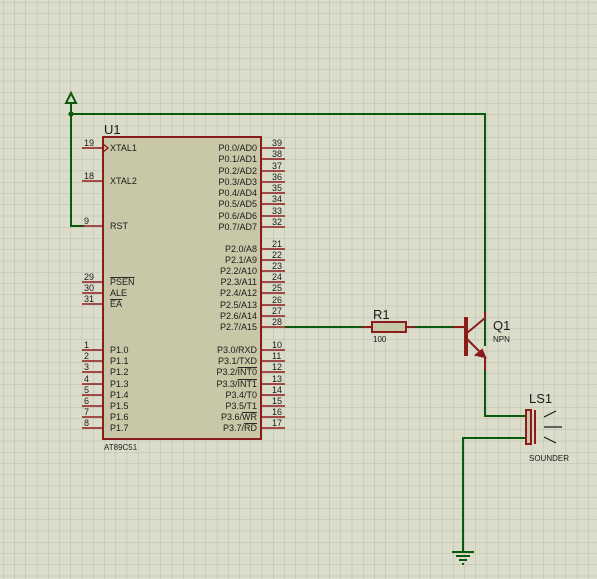 The height and width of the screenshot is (579, 597). Describe the element at coordinates (241, 406) in the screenshot. I see `pin-label: P3.5/T1` at that location.